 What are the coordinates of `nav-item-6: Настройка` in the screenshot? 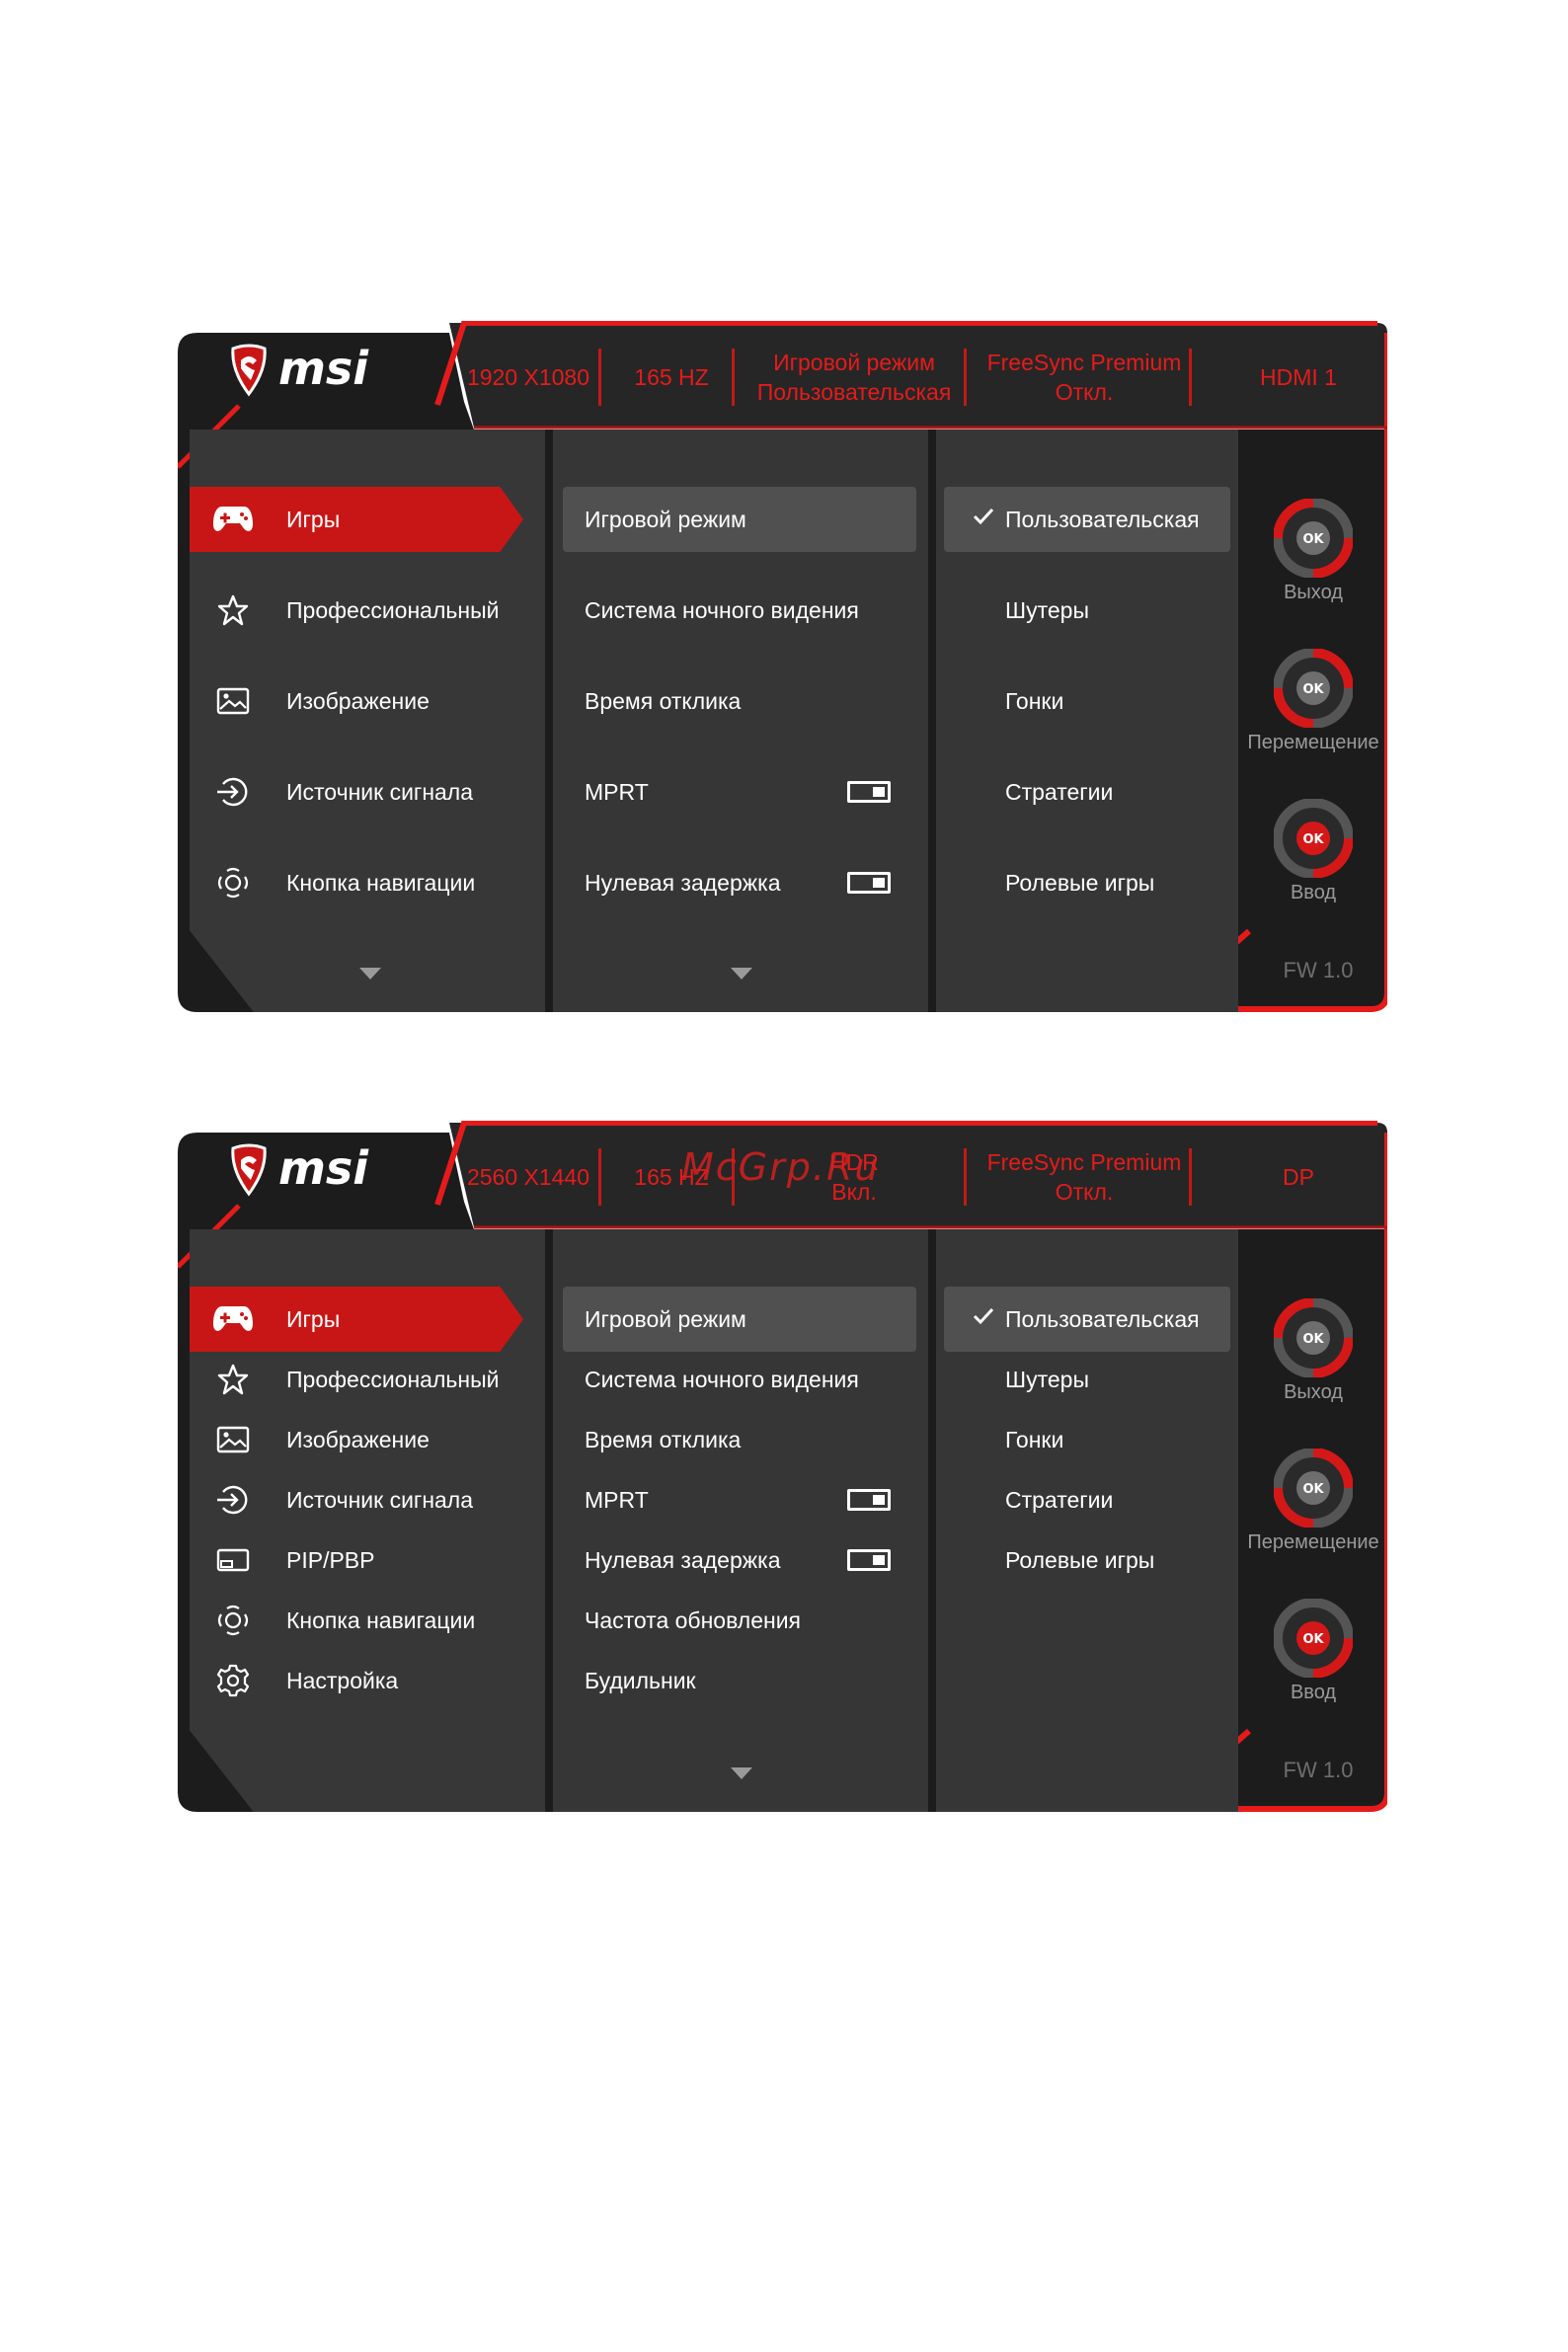 It's located at (356, 1680).